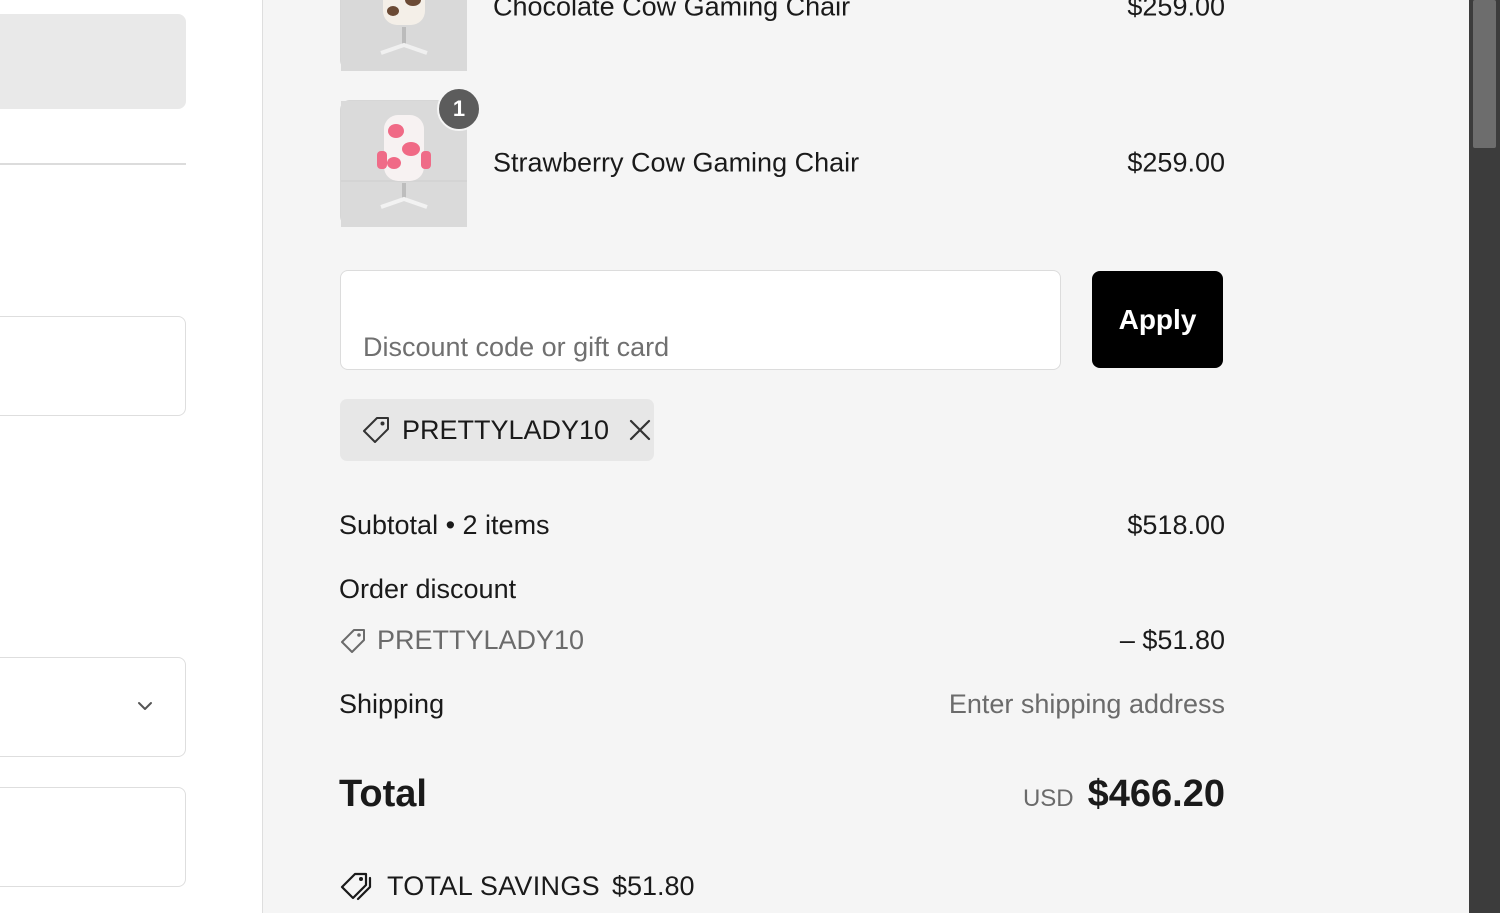 The width and height of the screenshot is (1500, 913). I want to click on form-select-field, so click(93, 707).